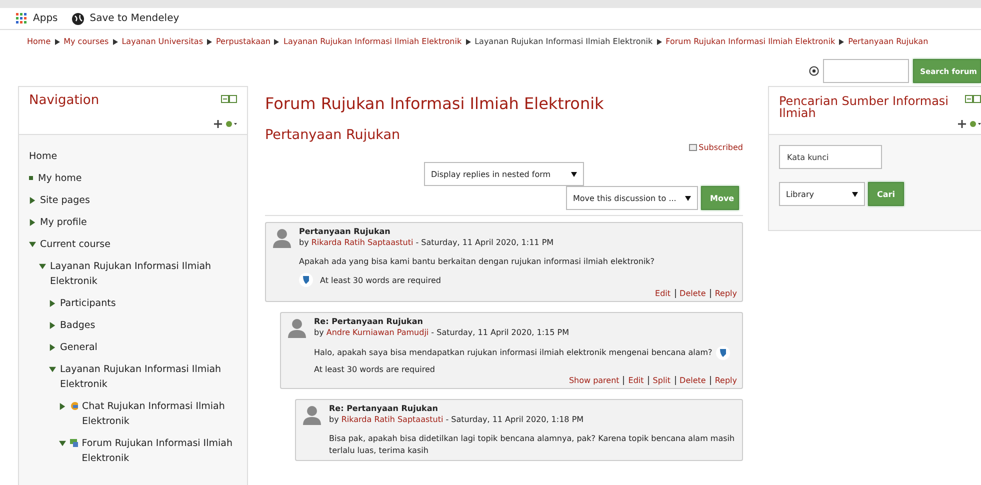 The image size is (981, 485). What do you see at coordinates (377, 332) in the screenshot?
I see `author-link: Andre Kurniawan Pamudji` at bounding box center [377, 332].